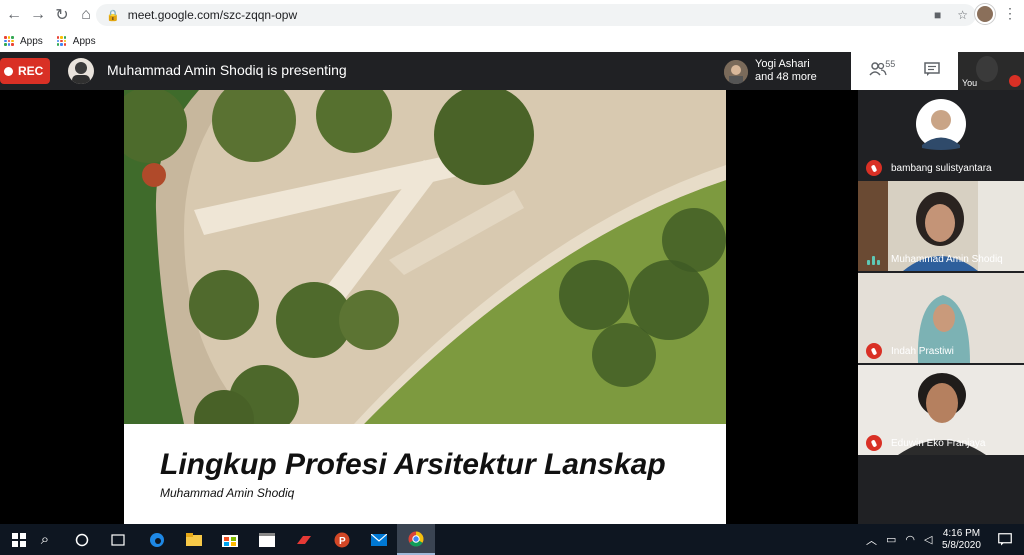 Image resolution: width=1024 pixels, height=555 pixels. Describe the element at coordinates (113, 15) in the screenshot. I see `lock-icon: 🔒` at that location.